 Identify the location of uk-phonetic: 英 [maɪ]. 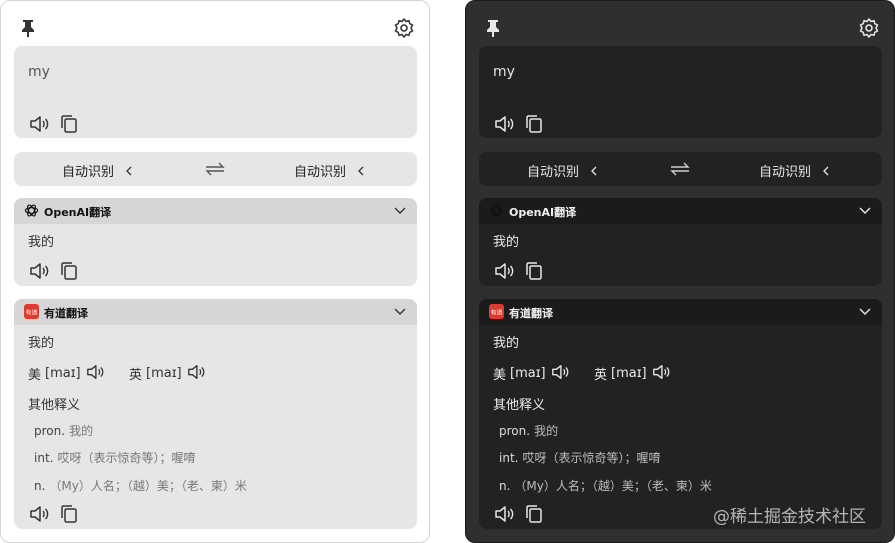
(633, 373).